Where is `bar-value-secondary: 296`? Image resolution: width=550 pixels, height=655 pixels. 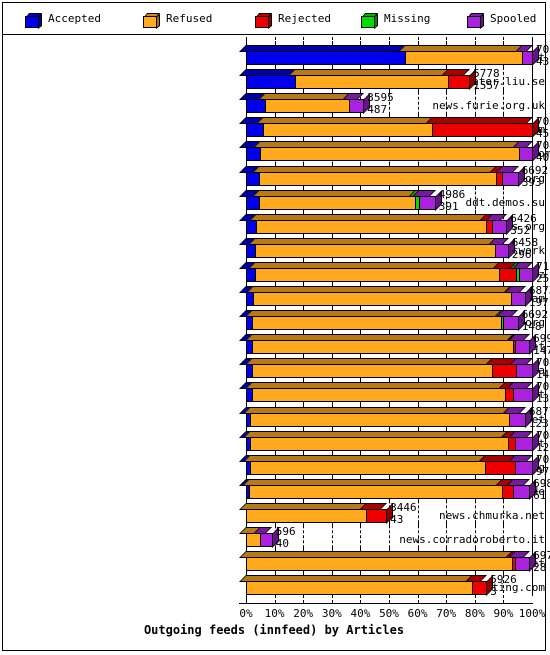 bar-value-secondary: 296 is located at coordinates (521, 254).